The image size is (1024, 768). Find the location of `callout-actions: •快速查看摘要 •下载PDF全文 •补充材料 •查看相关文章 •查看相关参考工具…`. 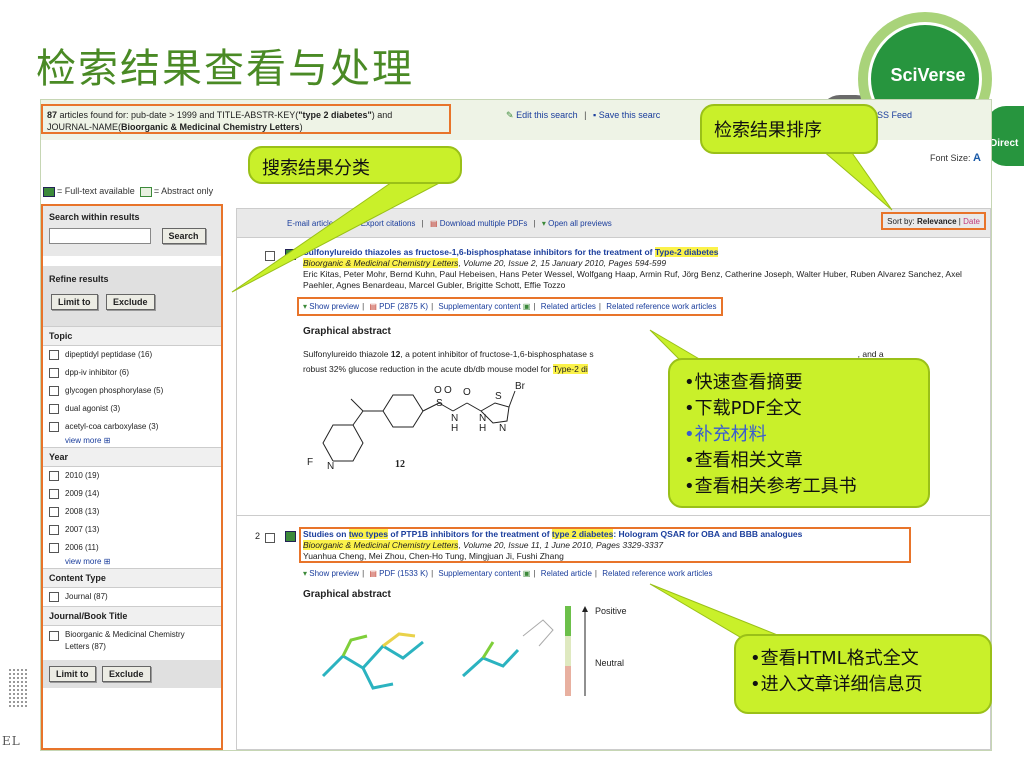

callout-actions: •快速查看摘要 •下载PDF全文 •补充材料 •查看相关文章 •查看相关参考工具… is located at coordinates (799, 433).